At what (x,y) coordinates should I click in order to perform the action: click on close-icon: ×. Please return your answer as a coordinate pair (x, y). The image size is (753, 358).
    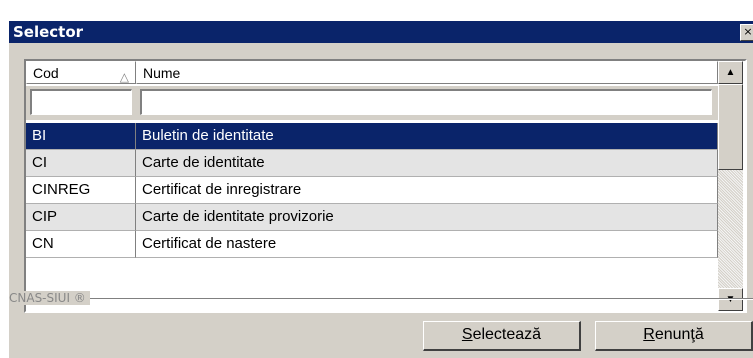
    Looking at the image, I should click on (748, 31).